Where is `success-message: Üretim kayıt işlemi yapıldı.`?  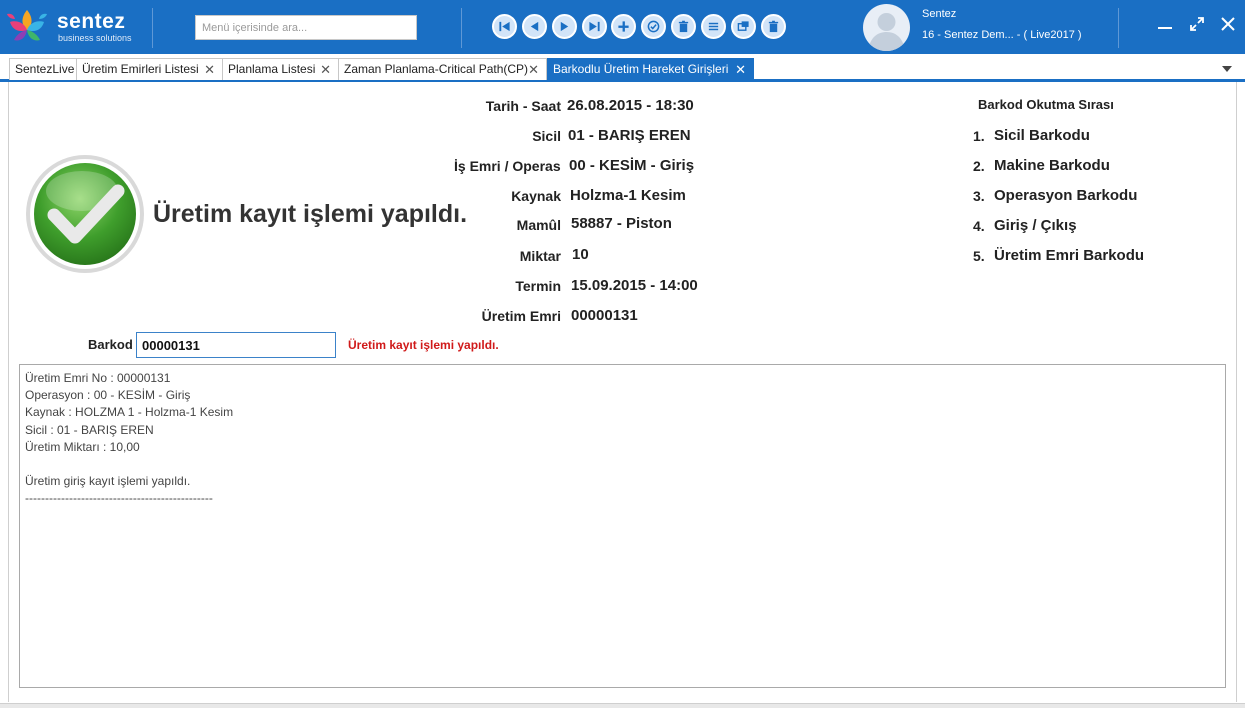 success-message: Üretim kayıt işlemi yapıldı. is located at coordinates (310, 214).